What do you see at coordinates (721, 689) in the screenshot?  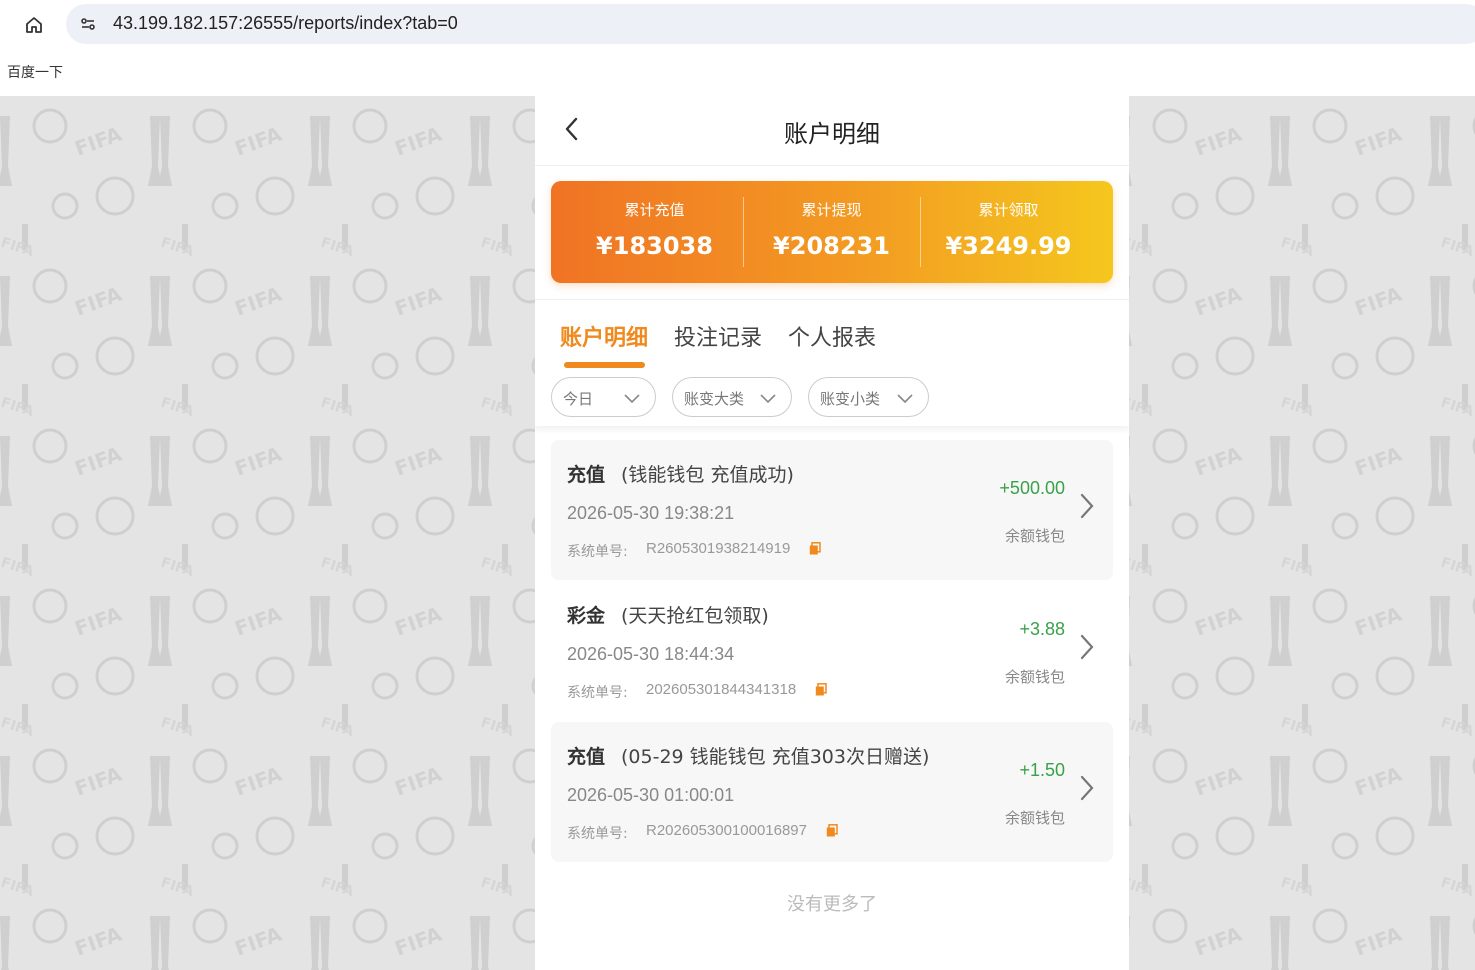 I see `order-number: 202605301844341318` at bounding box center [721, 689].